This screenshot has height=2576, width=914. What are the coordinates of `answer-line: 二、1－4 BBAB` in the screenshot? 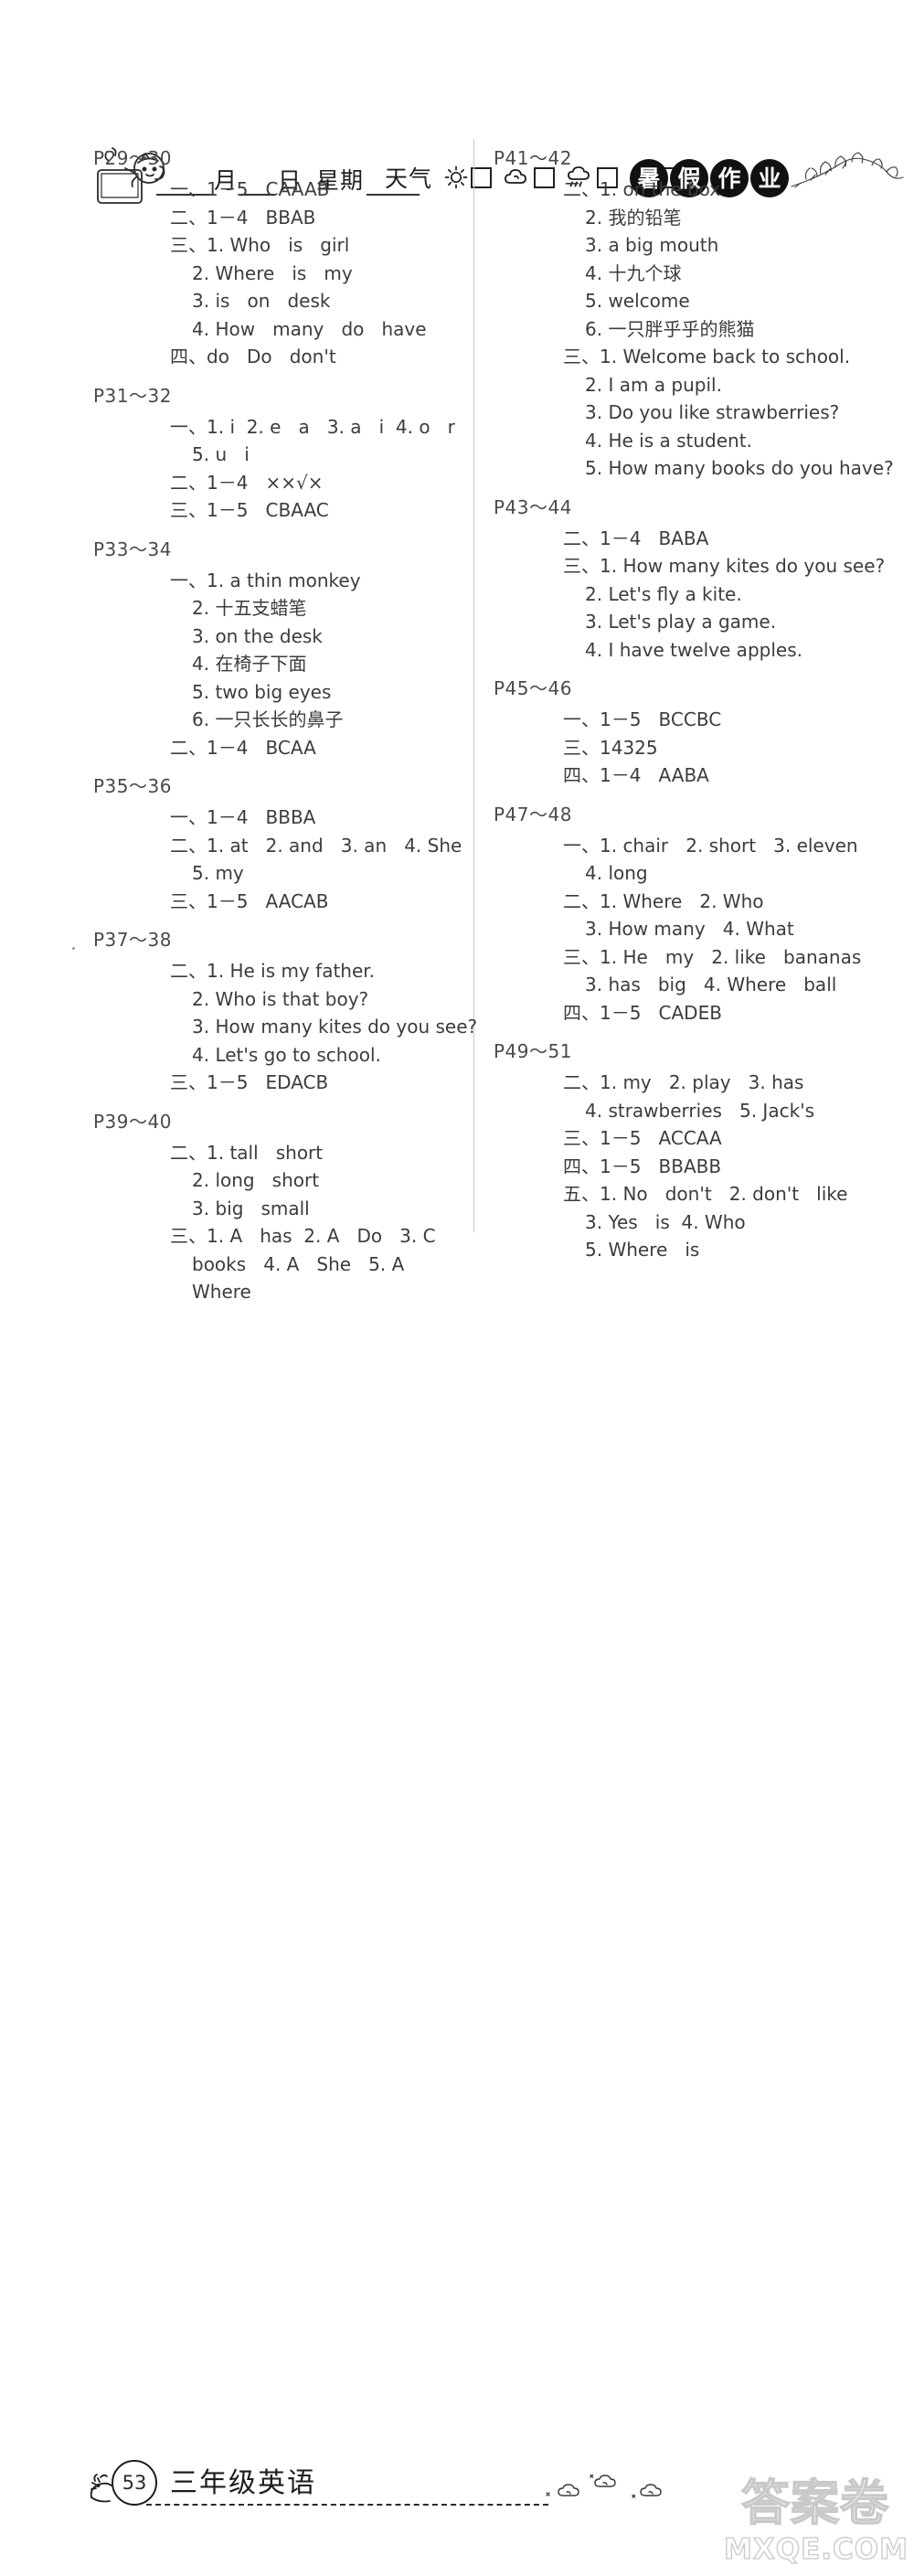 It's located at (243, 217).